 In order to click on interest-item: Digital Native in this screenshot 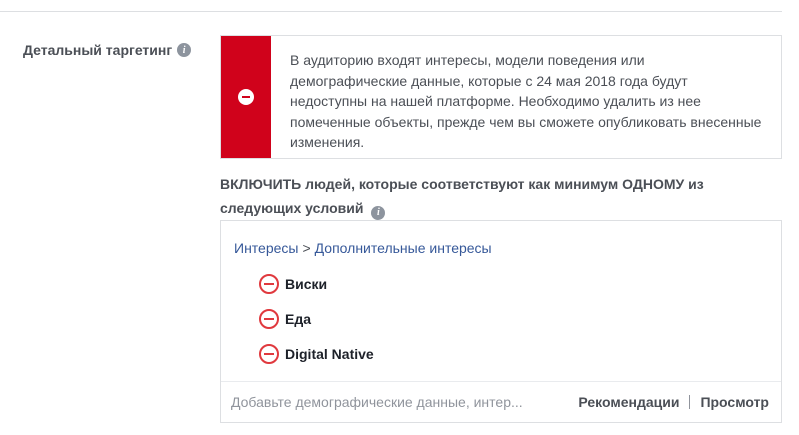, I will do `click(316, 354)`.